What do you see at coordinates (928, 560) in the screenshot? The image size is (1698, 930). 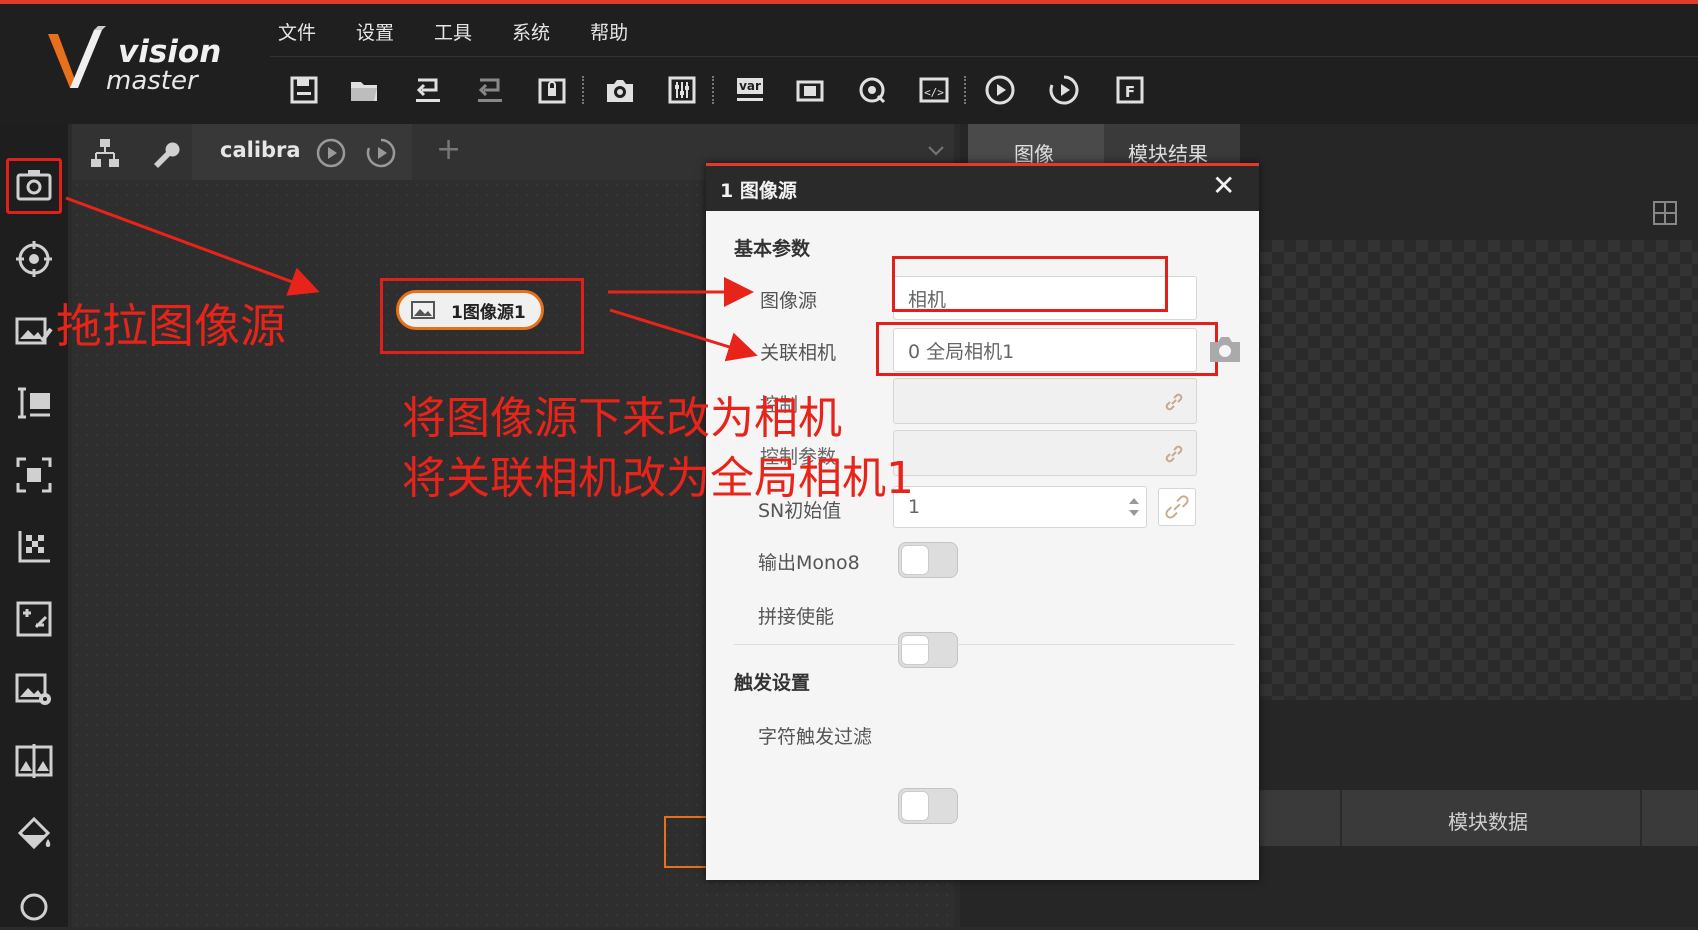 I see `output-mono8-toggle` at bounding box center [928, 560].